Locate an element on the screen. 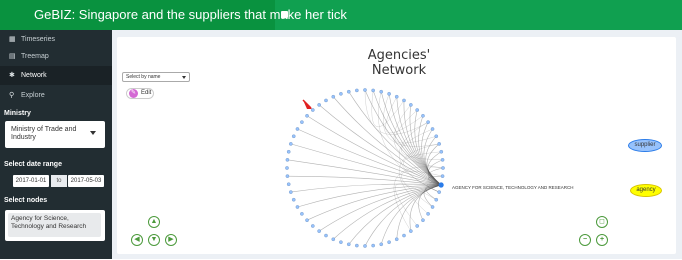 The height and width of the screenshot is (260, 682). sidebar-item-network: ✱ Network is located at coordinates (56, 75).